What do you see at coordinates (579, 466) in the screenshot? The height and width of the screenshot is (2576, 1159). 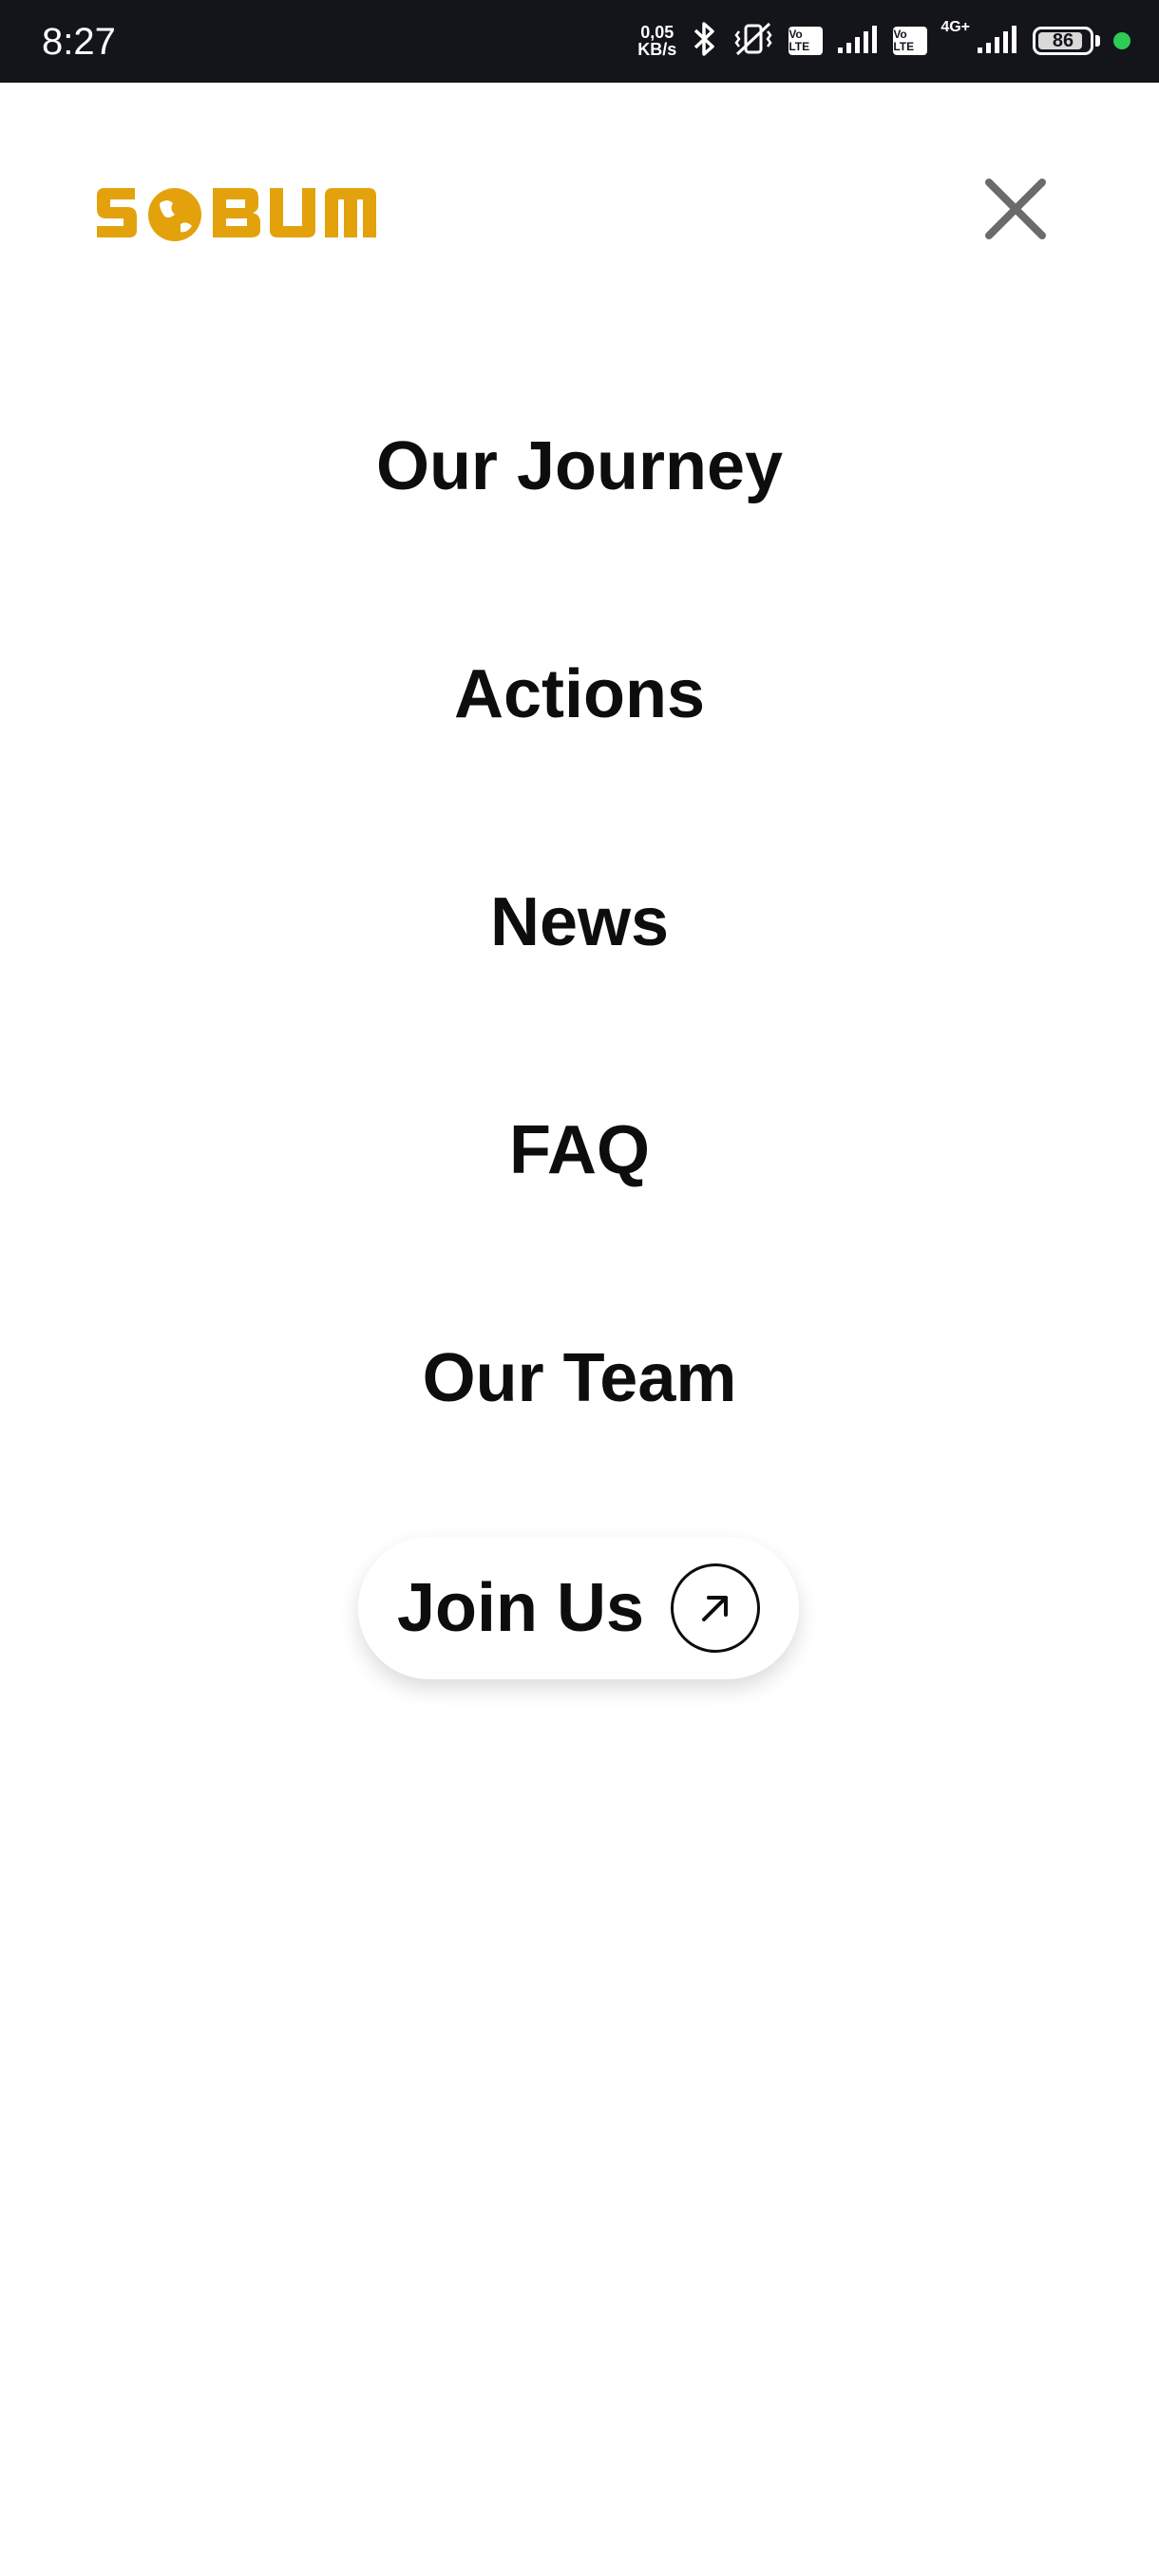 I see `menu-item-our-journey: Our Journey` at bounding box center [579, 466].